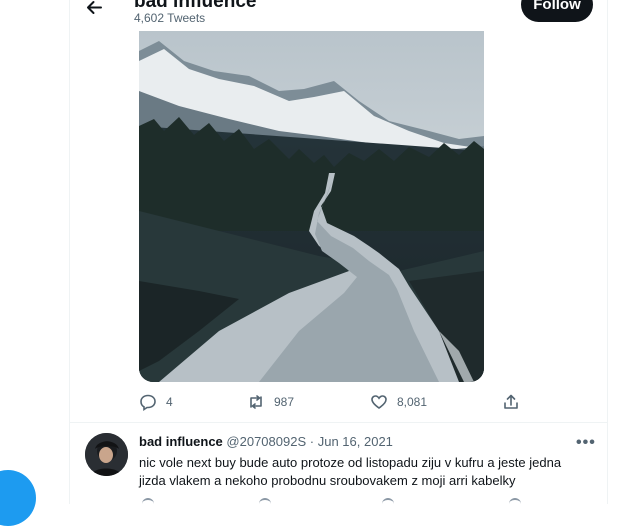  I want to click on tweet-divider, so click(338, 422).